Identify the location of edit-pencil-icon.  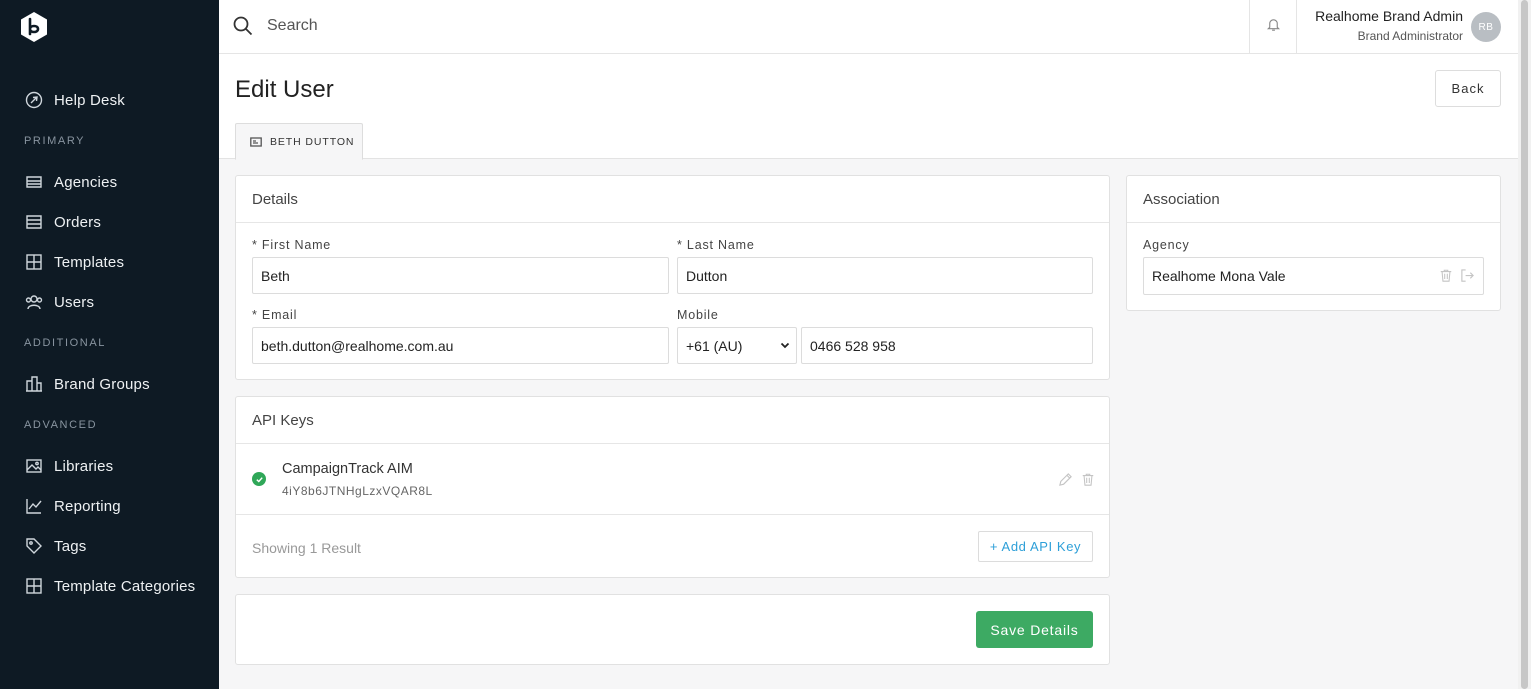
(1066, 480).